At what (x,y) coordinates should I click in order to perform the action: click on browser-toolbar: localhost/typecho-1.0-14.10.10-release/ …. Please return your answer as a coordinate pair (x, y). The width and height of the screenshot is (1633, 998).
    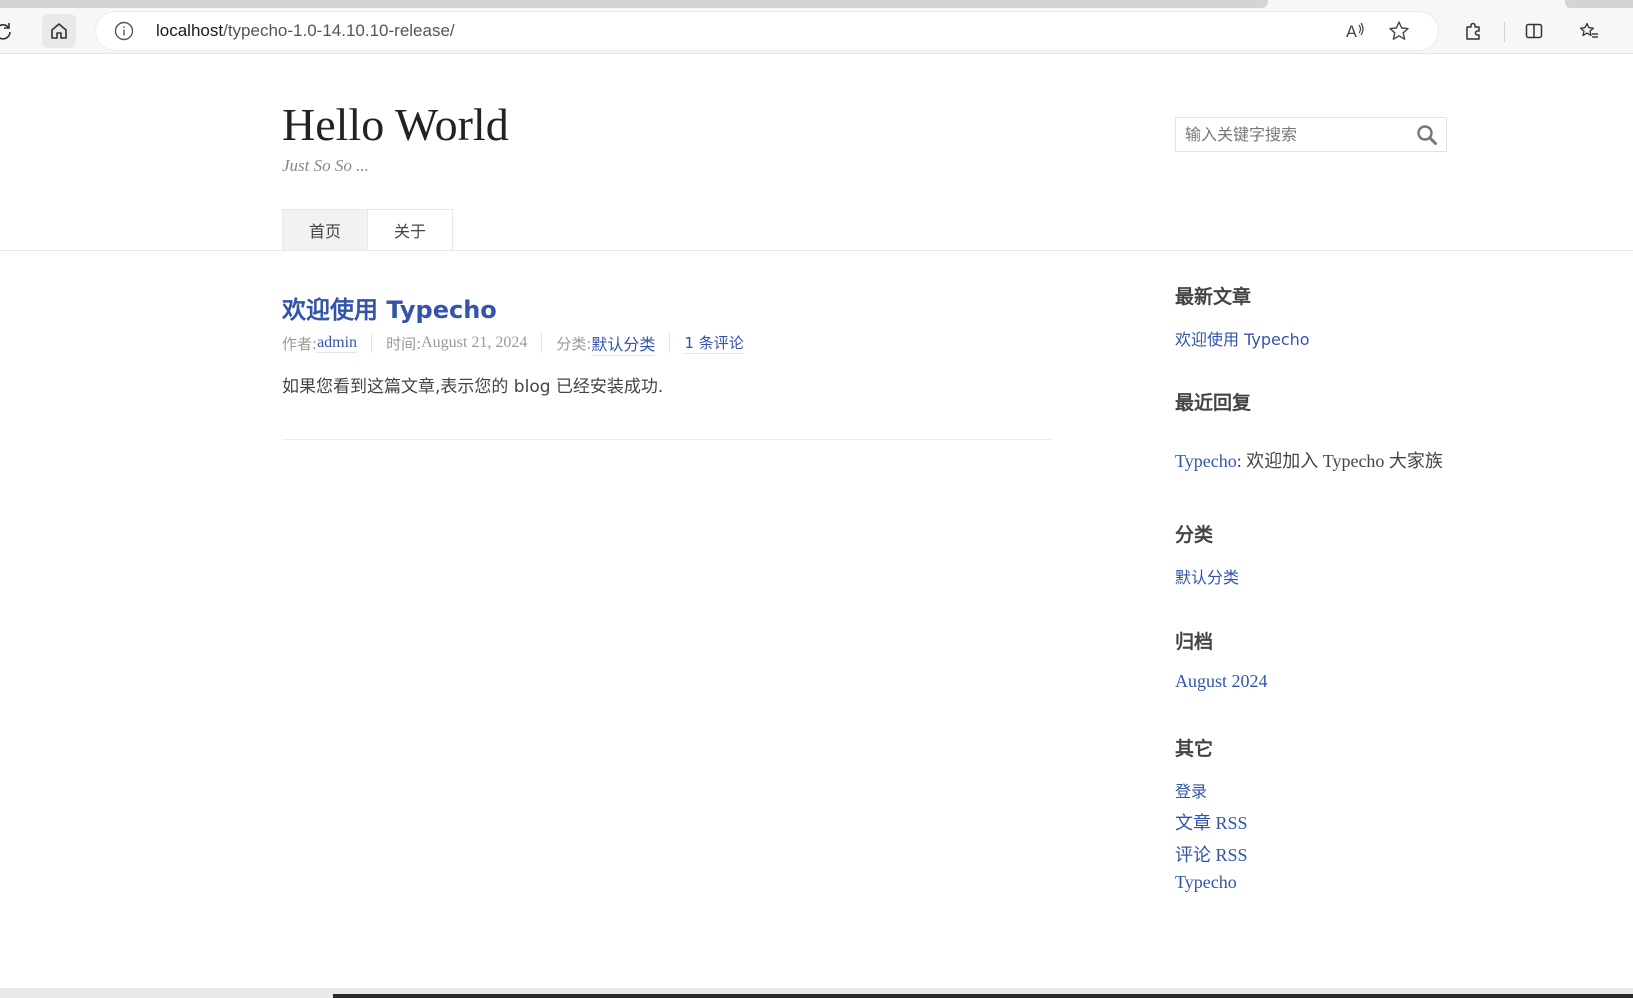
    Looking at the image, I should click on (816, 27).